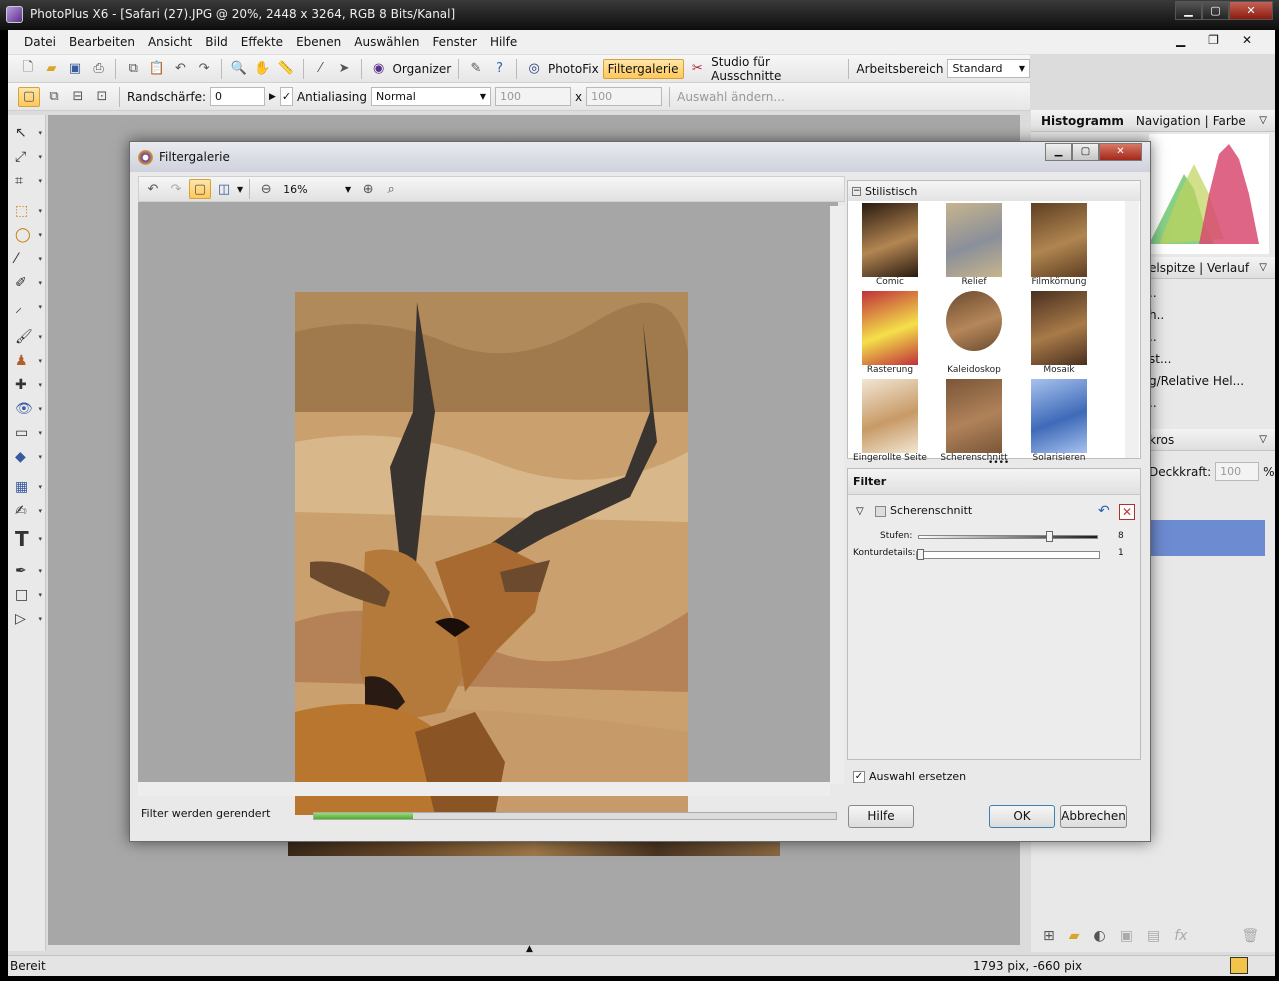 Image resolution: width=1279 pixels, height=981 pixels. I want to click on menu-bearbeiten: Bearbeiten, so click(102, 42).